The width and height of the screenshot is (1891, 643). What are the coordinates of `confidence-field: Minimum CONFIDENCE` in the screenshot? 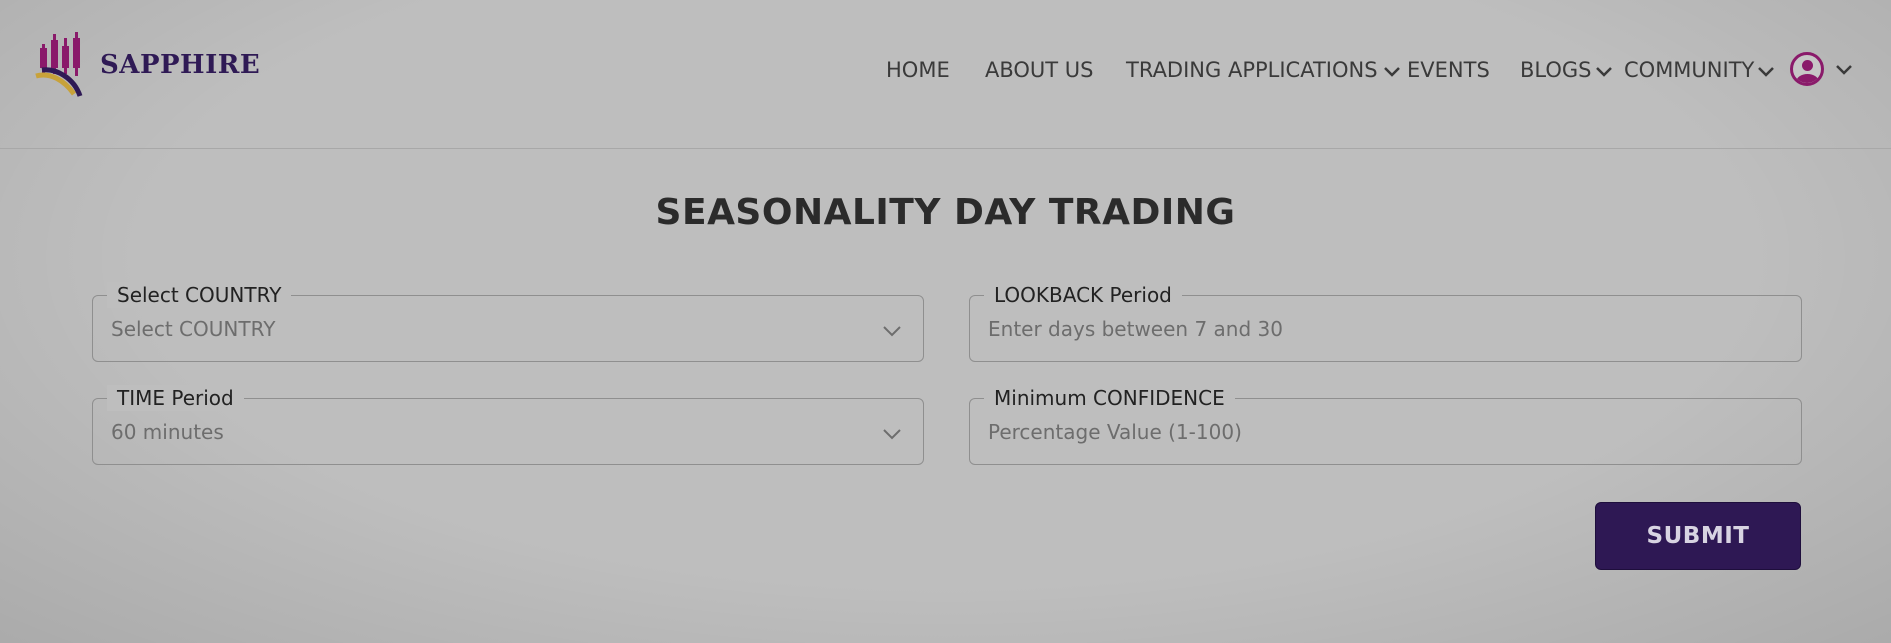 It's located at (1385, 425).